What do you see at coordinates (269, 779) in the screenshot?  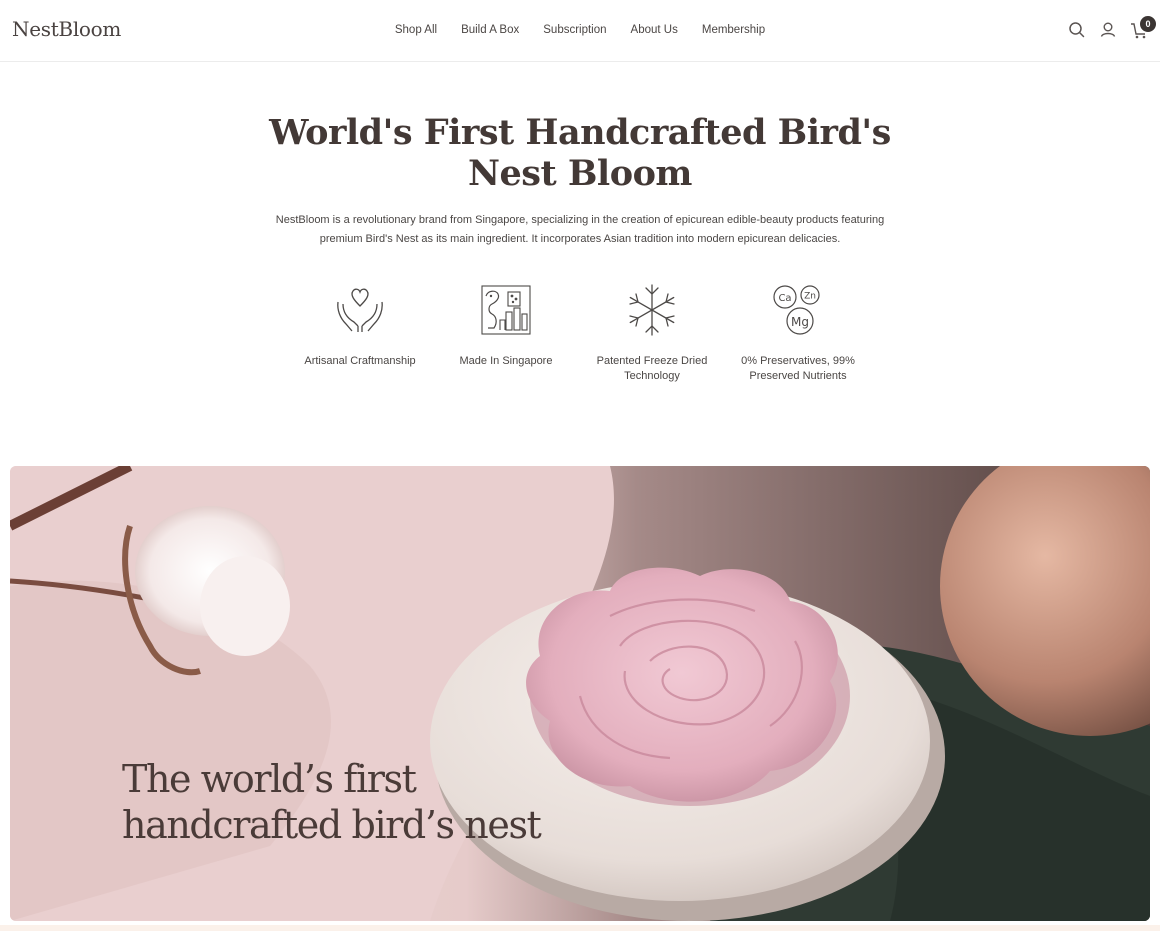 I see `banner-headline-line-1: The world’s first` at bounding box center [269, 779].